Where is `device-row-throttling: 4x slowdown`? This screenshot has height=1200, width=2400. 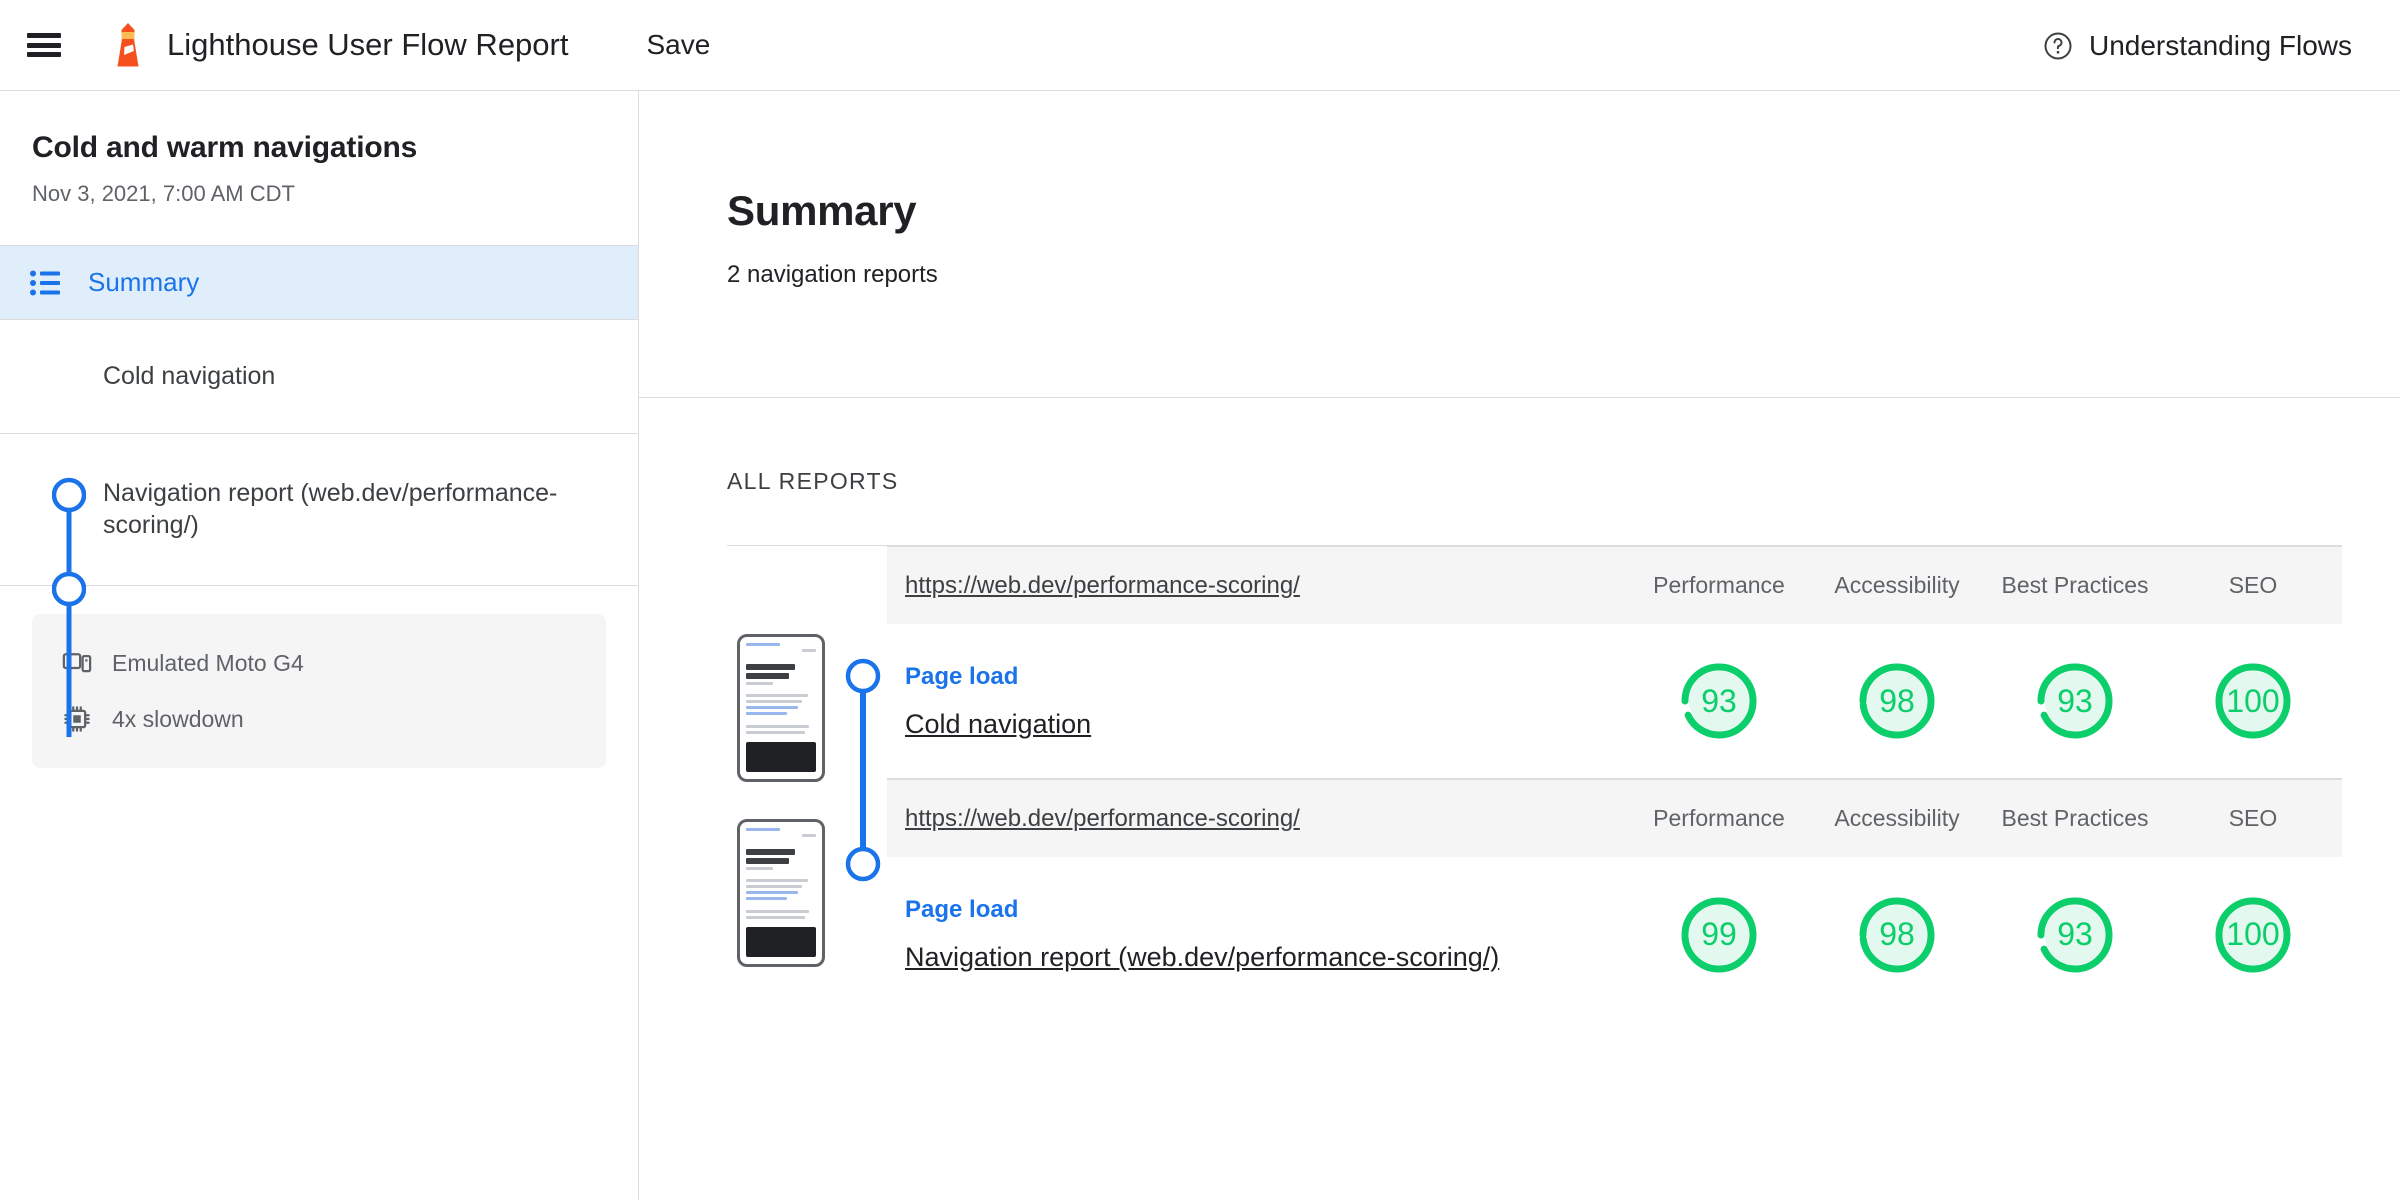
device-row-throttling: 4x slowdown is located at coordinates (319, 719).